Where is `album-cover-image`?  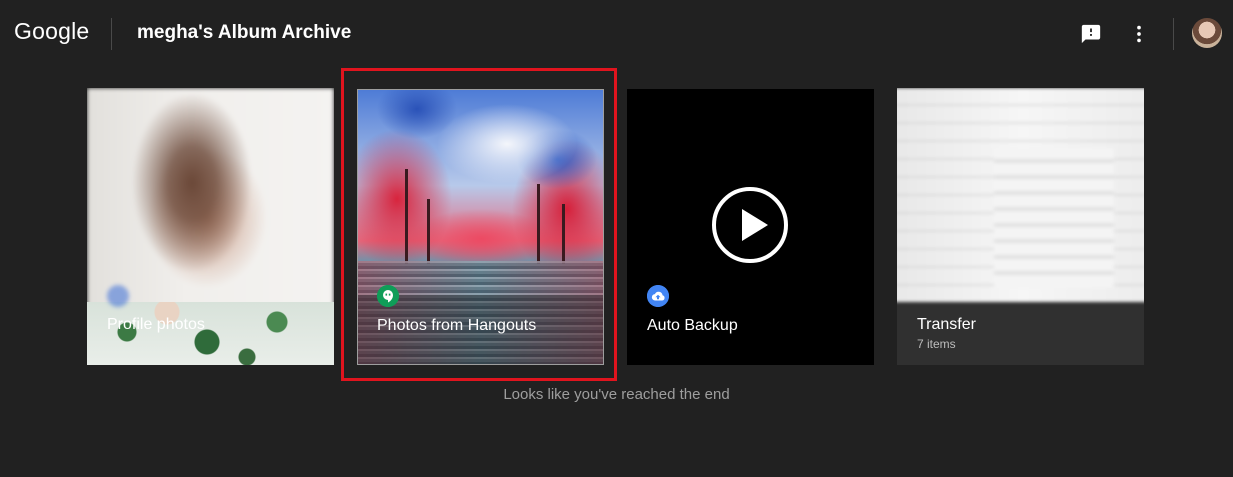 album-cover-image is located at coordinates (1020, 195).